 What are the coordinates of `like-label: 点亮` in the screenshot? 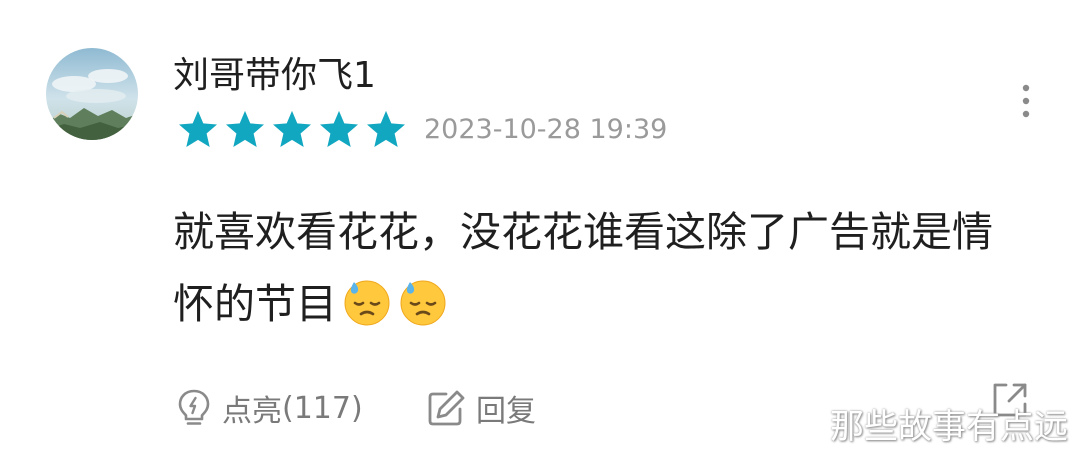 It's located at (252, 411).